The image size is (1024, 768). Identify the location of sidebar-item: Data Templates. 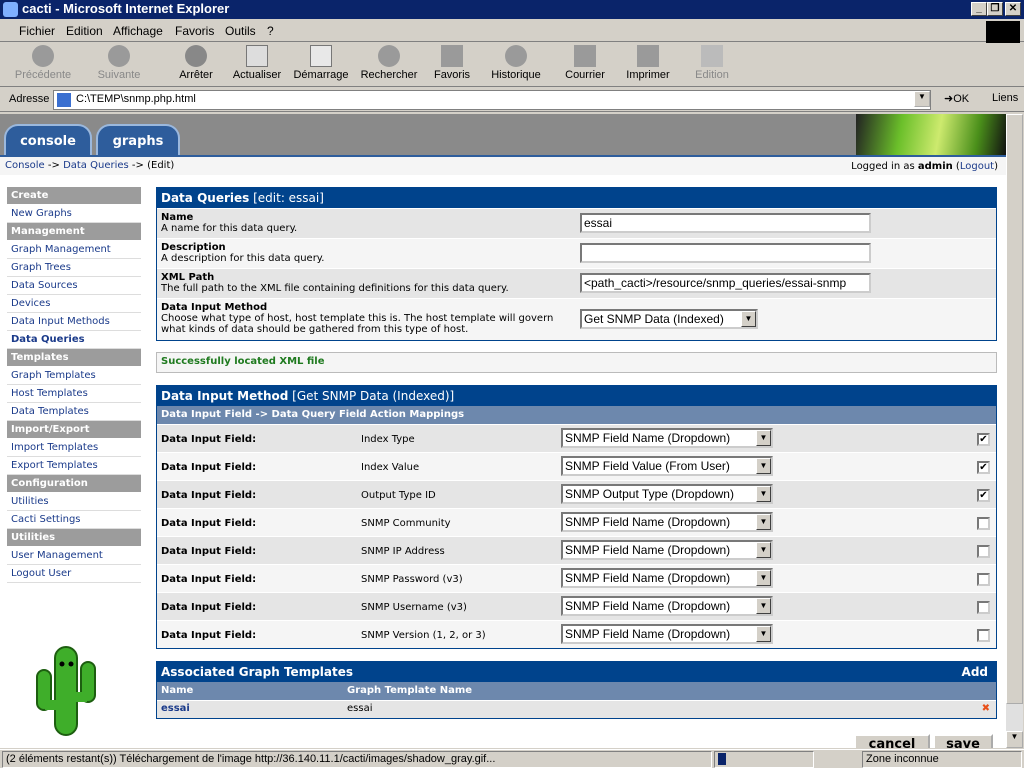
(74, 412).